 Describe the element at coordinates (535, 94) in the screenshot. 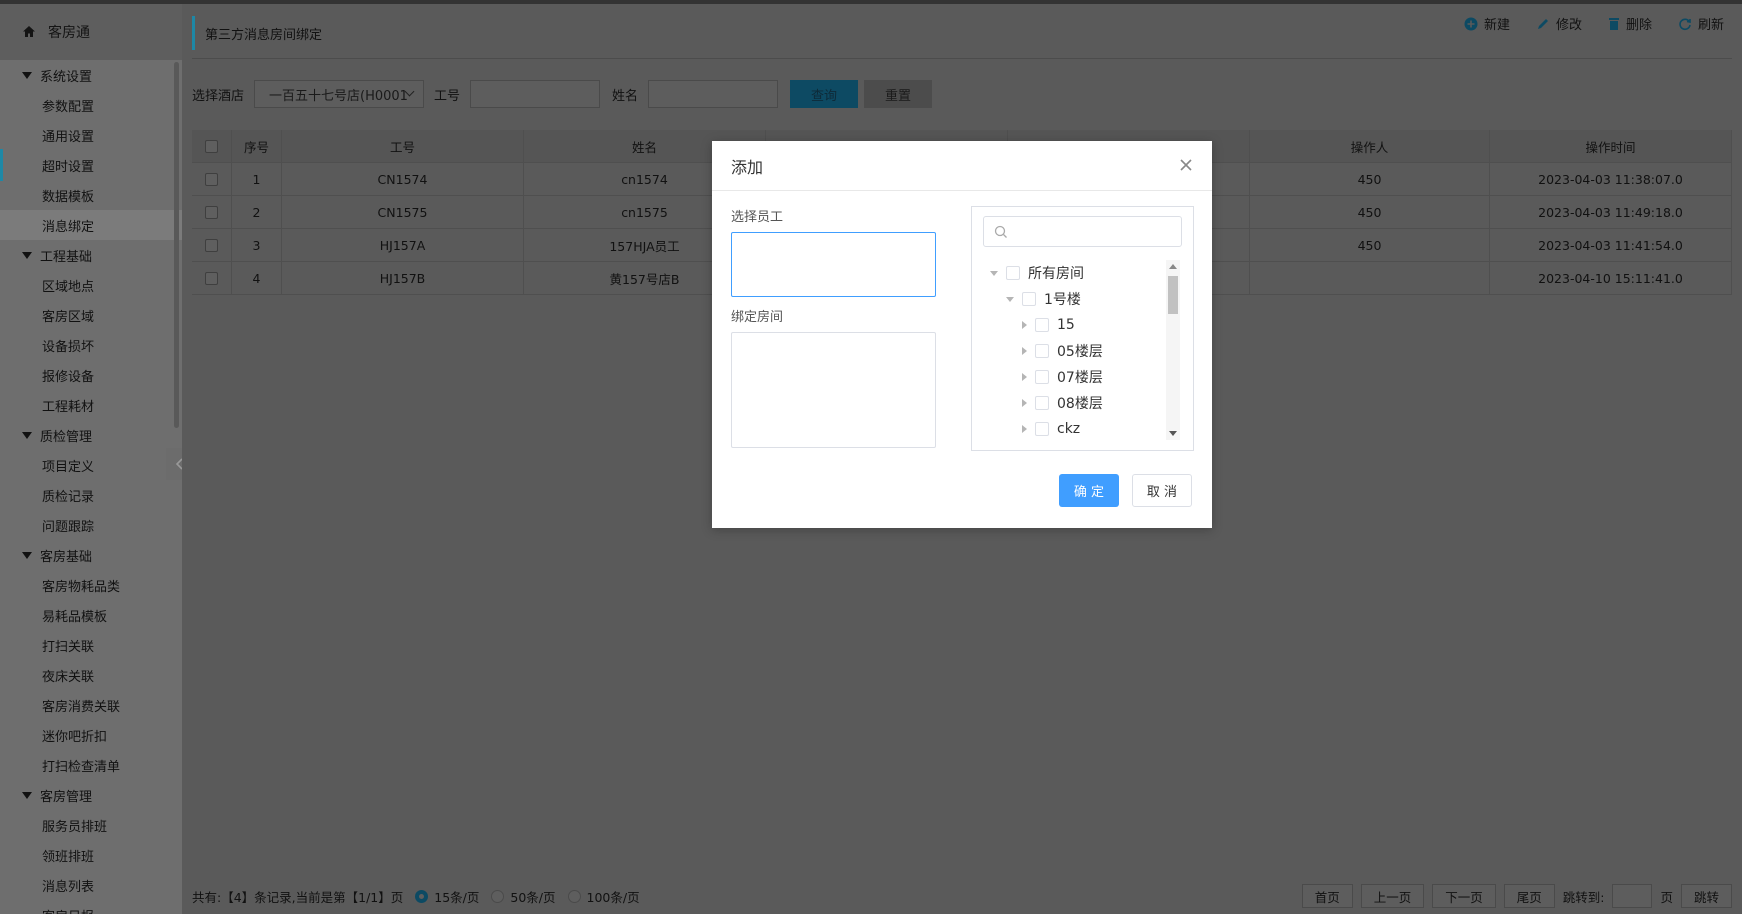

I see `gh-input` at that location.